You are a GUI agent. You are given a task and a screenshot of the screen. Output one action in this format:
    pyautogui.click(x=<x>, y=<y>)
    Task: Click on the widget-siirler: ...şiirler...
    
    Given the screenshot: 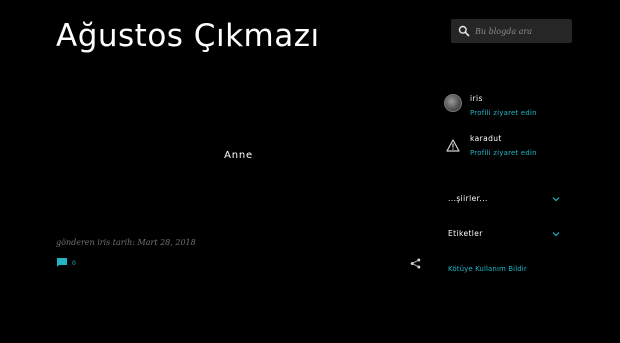 What is the action you would take?
    pyautogui.click(x=504, y=198)
    